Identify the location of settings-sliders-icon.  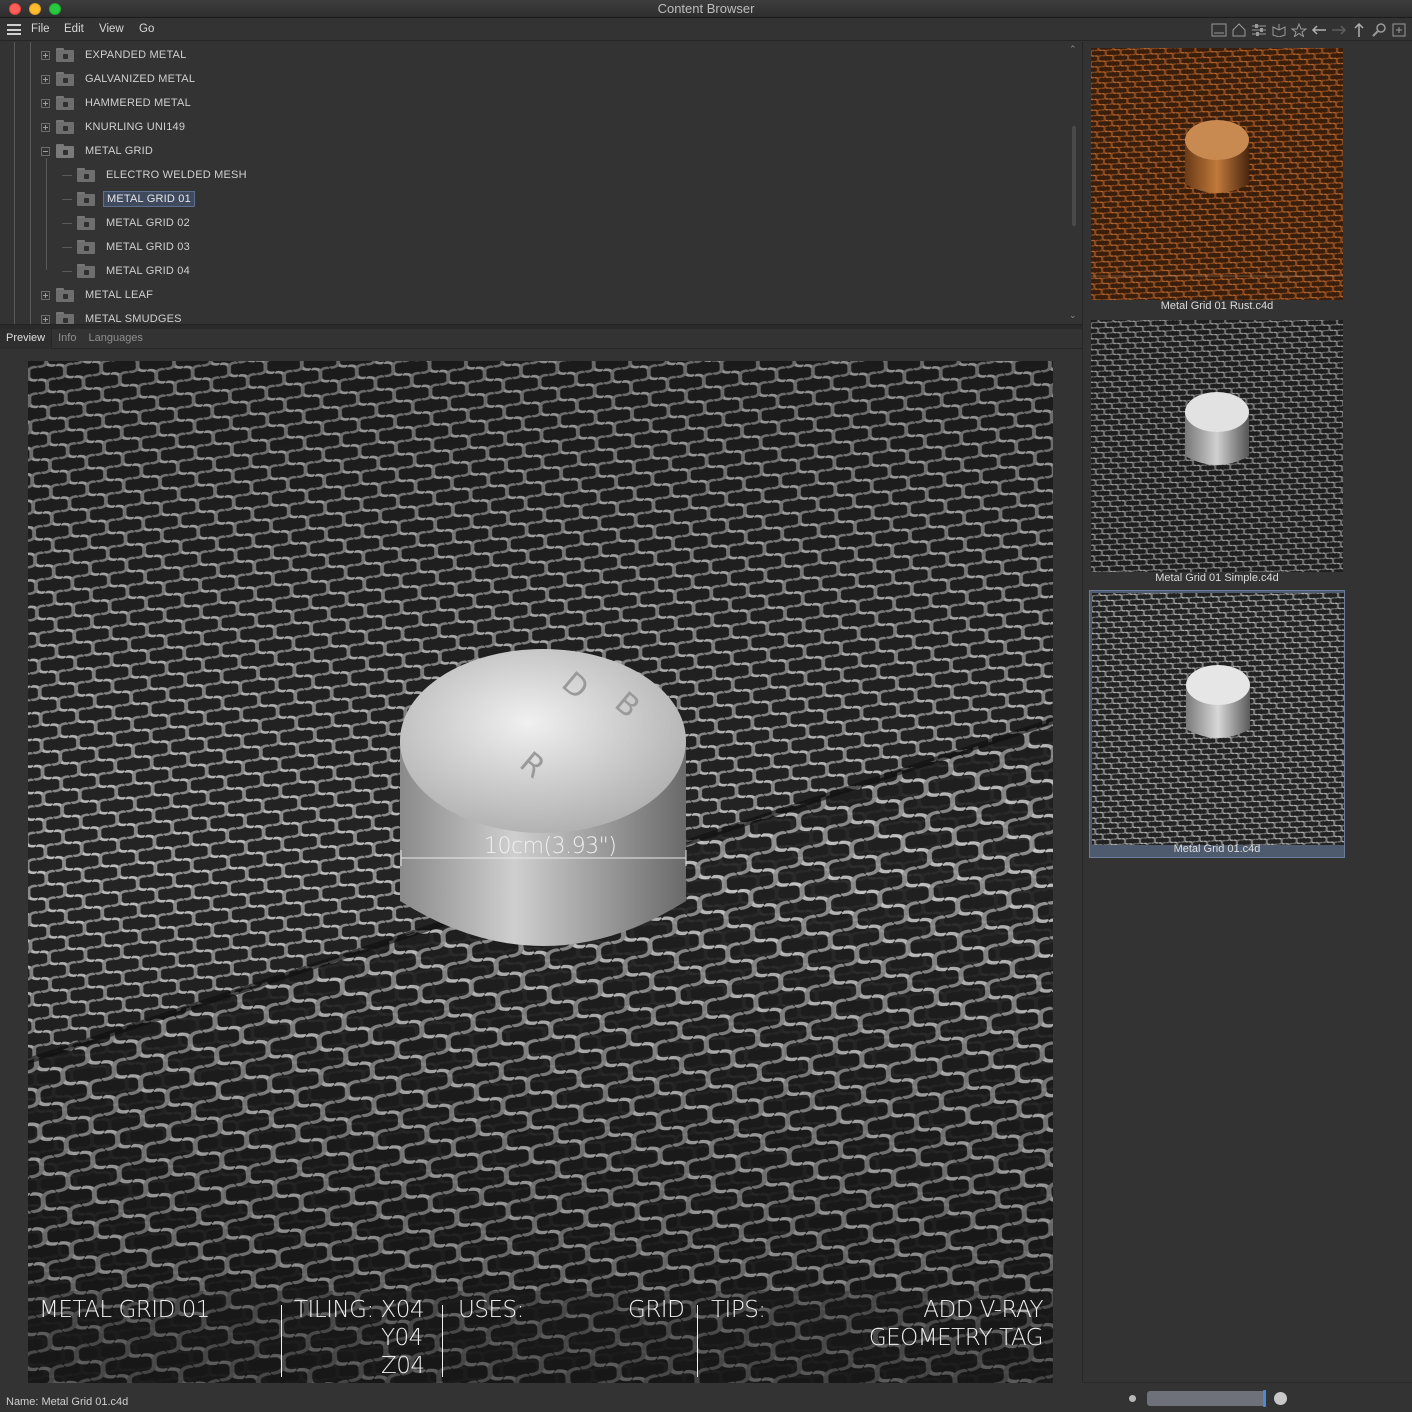
(1259, 30).